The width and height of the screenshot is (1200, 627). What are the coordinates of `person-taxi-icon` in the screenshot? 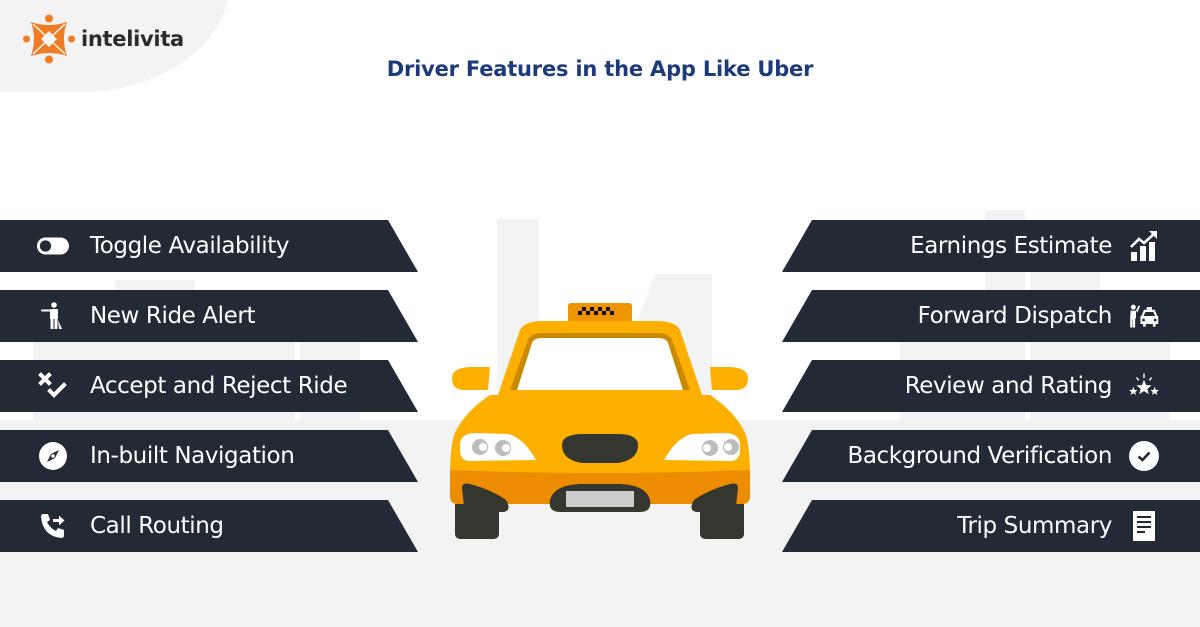 It's located at (1144, 316).